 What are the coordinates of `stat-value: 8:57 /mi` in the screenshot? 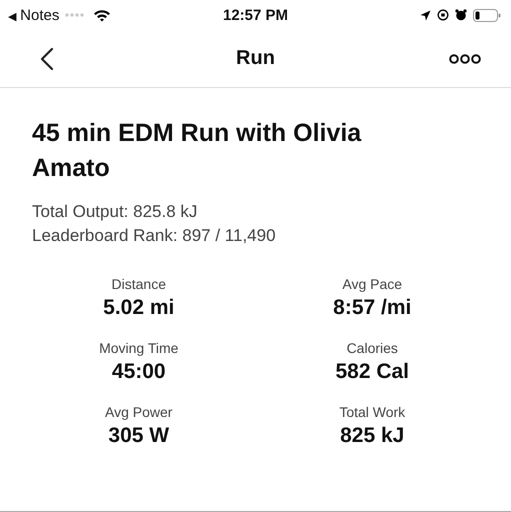 It's located at (372, 308).